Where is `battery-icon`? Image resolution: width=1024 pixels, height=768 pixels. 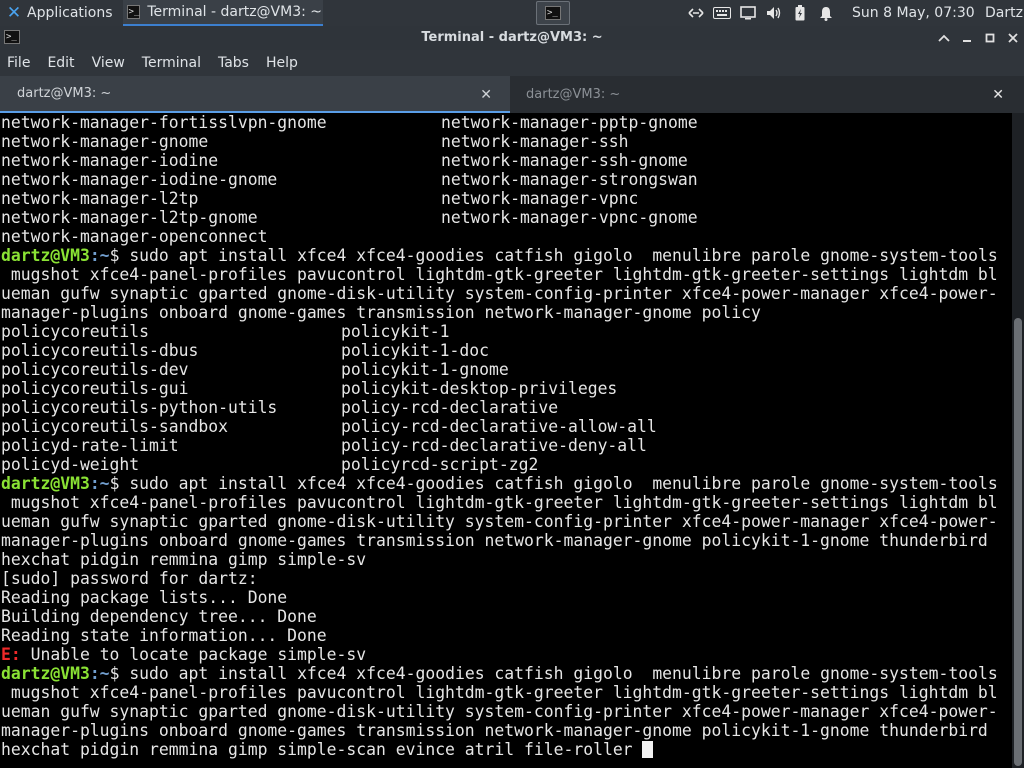
battery-icon is located at coordinates (800, 13).